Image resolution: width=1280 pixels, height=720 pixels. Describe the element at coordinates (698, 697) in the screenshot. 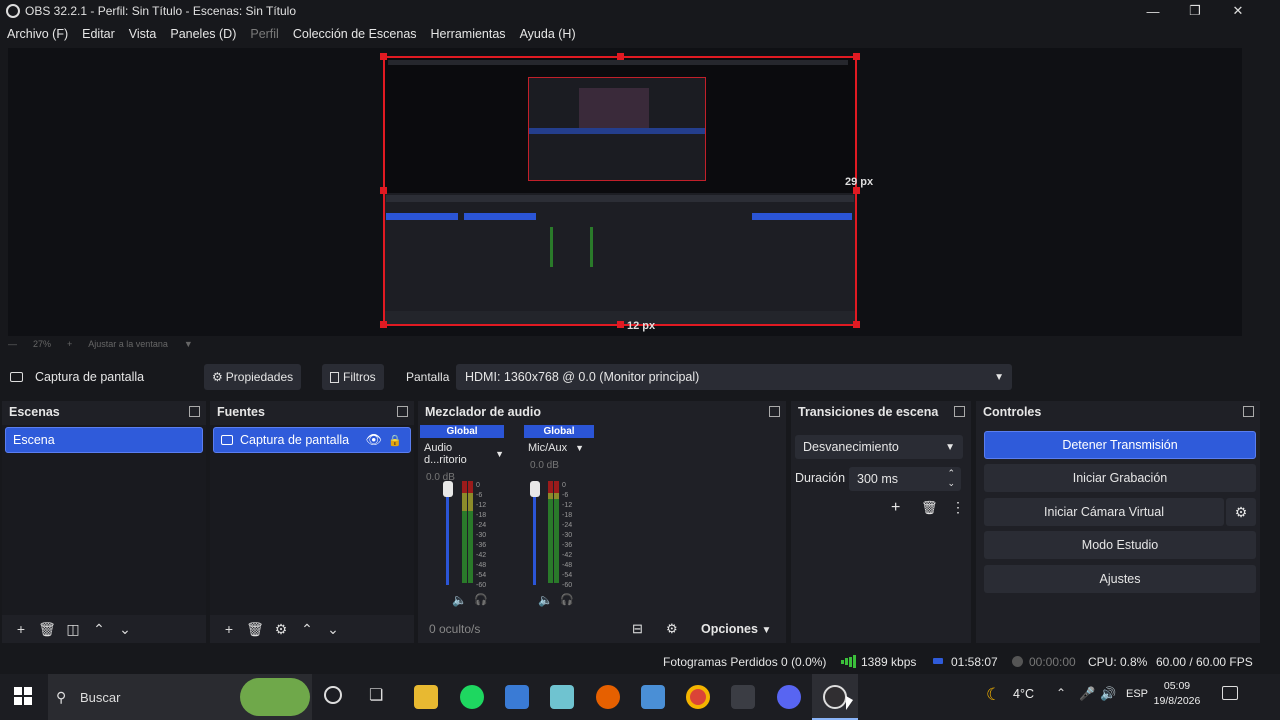

I see `chrome-icon` at that location.